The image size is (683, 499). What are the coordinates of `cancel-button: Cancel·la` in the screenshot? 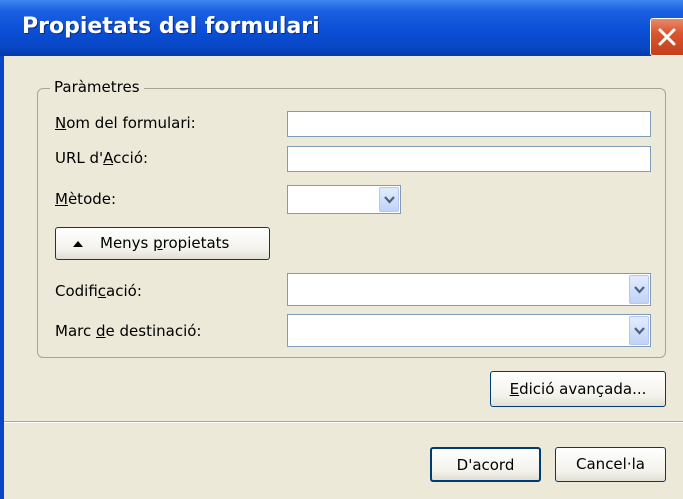 It's located at (610, 464).